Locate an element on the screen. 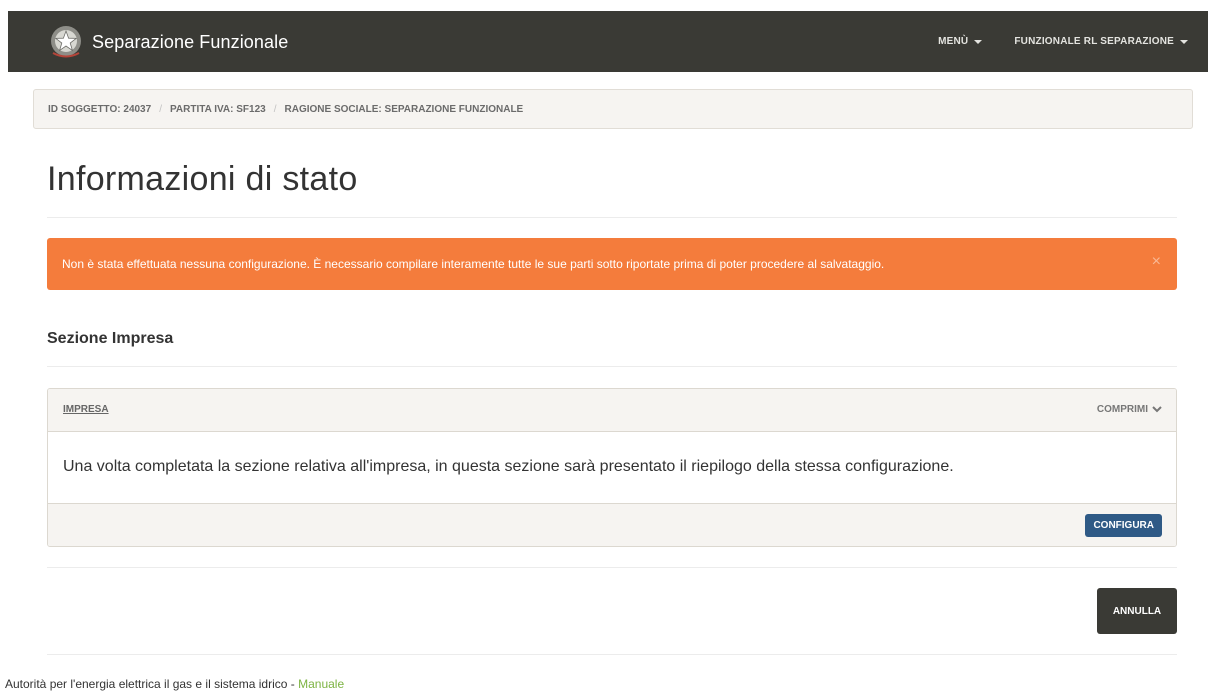  breadcrumb-item-company: RAGIONE SOCIALE: SEPARAZIONE FUNZIONALE is located at coordinates (404, 109).